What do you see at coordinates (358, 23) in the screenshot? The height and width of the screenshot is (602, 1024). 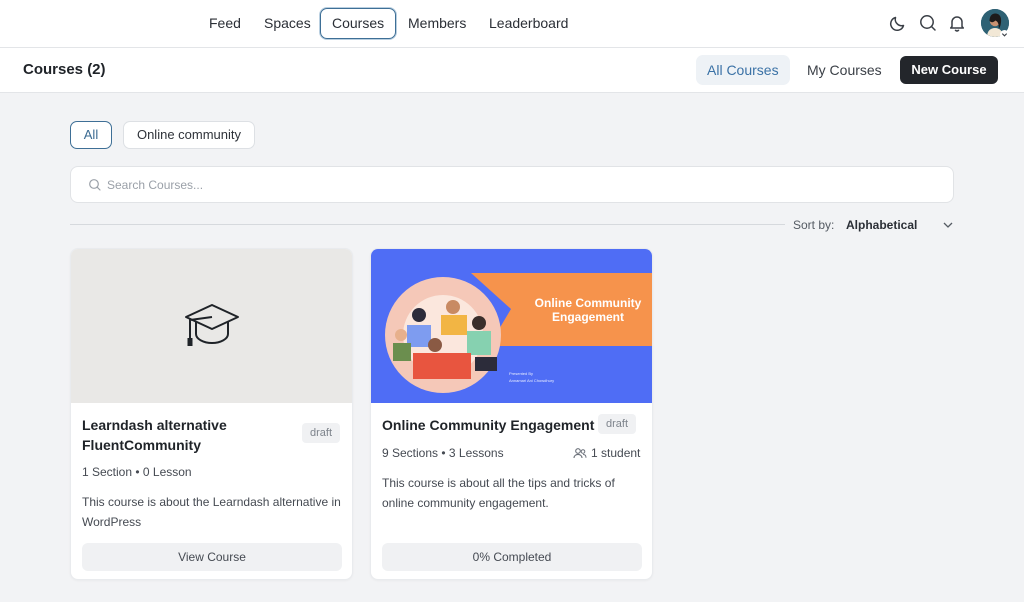 I see `nav-courses: Courses` at bounding box center [358, 23].